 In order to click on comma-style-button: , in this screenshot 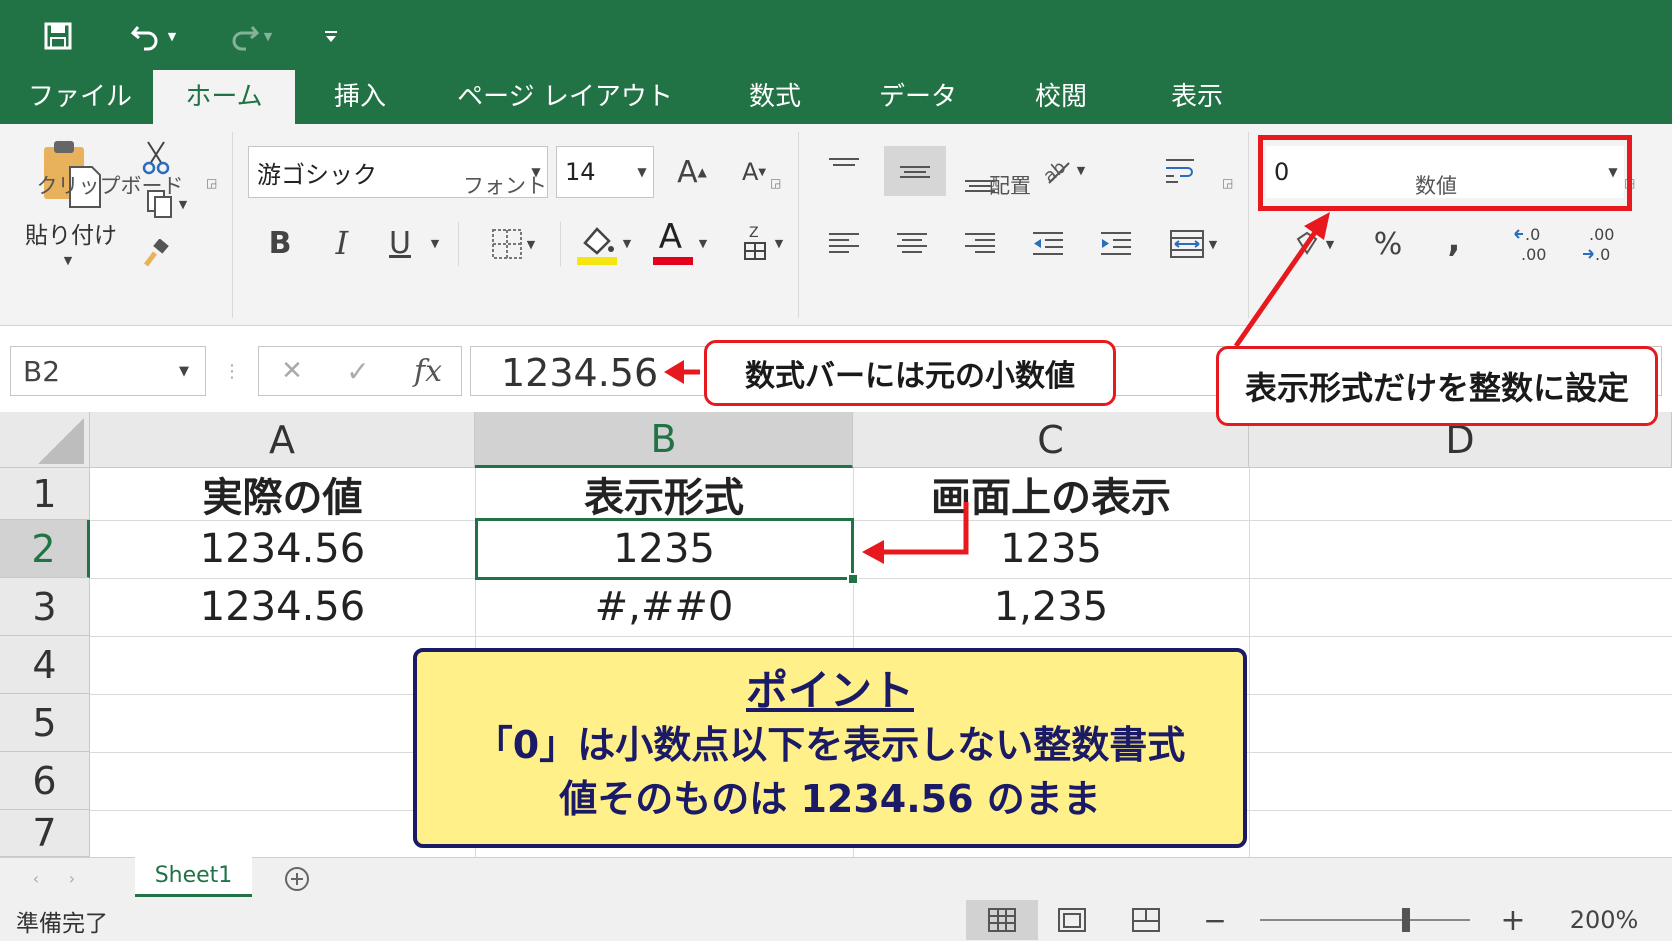, I will do `click(1454, 240)`.